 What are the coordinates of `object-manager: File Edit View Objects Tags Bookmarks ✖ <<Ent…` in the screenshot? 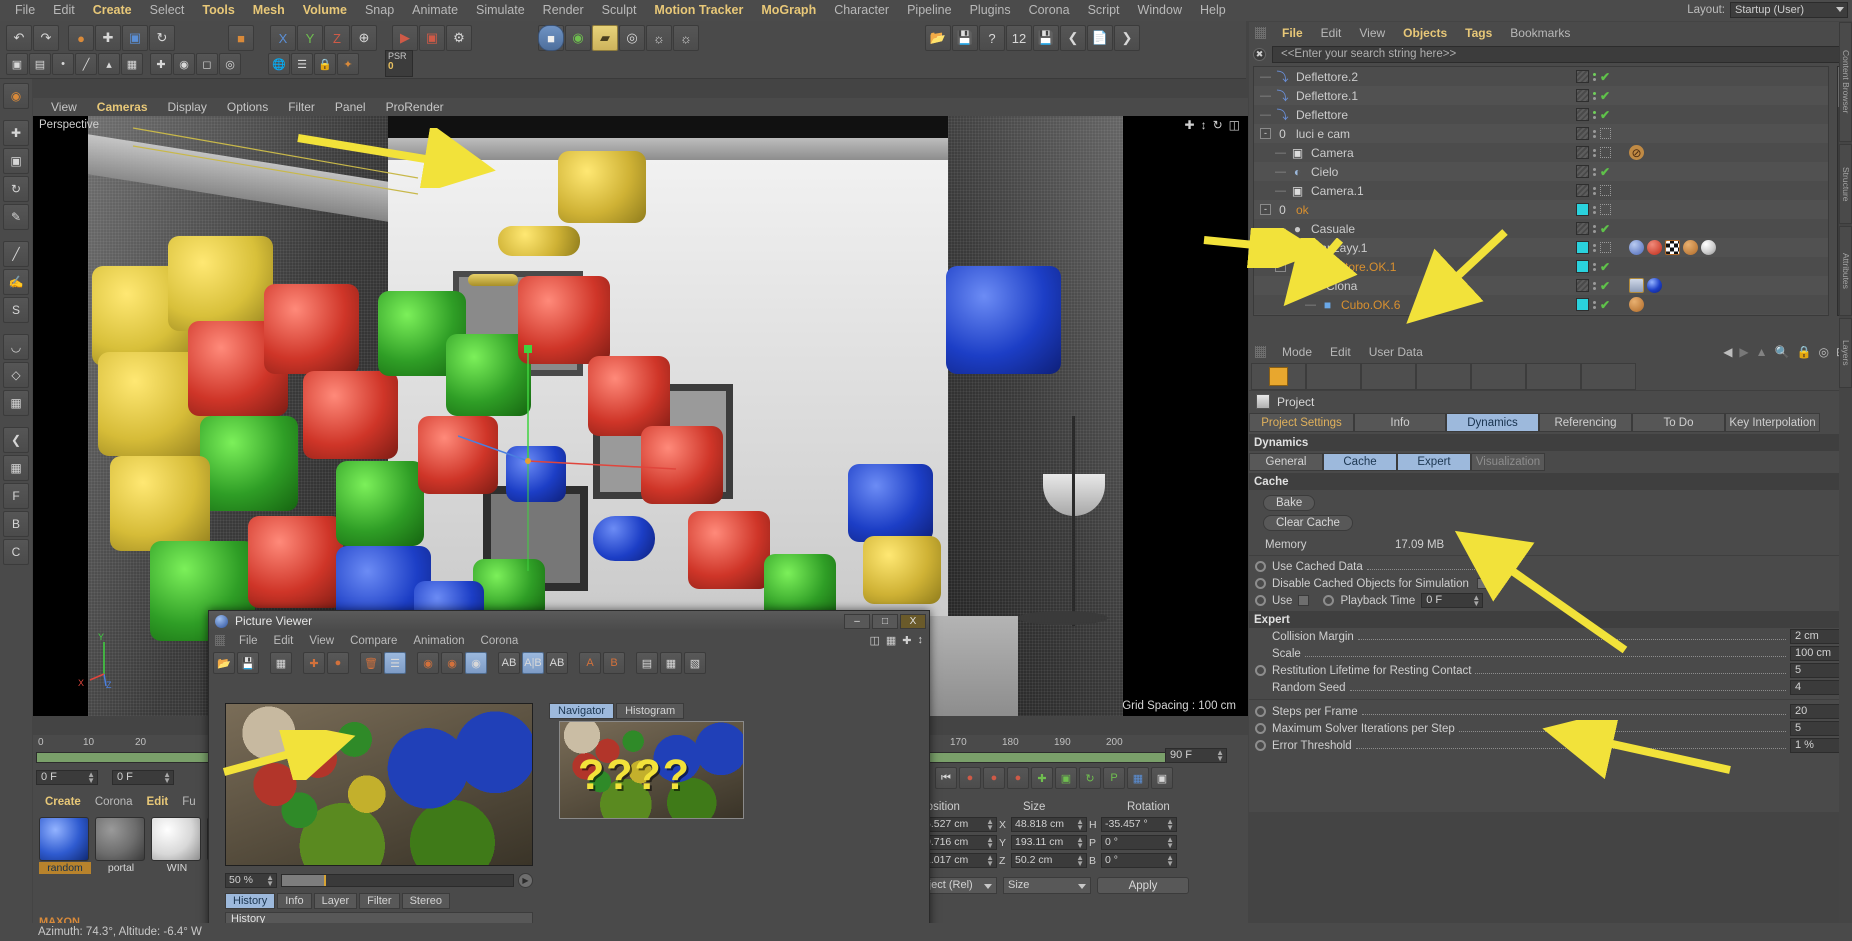 It's located at (1550, 182).